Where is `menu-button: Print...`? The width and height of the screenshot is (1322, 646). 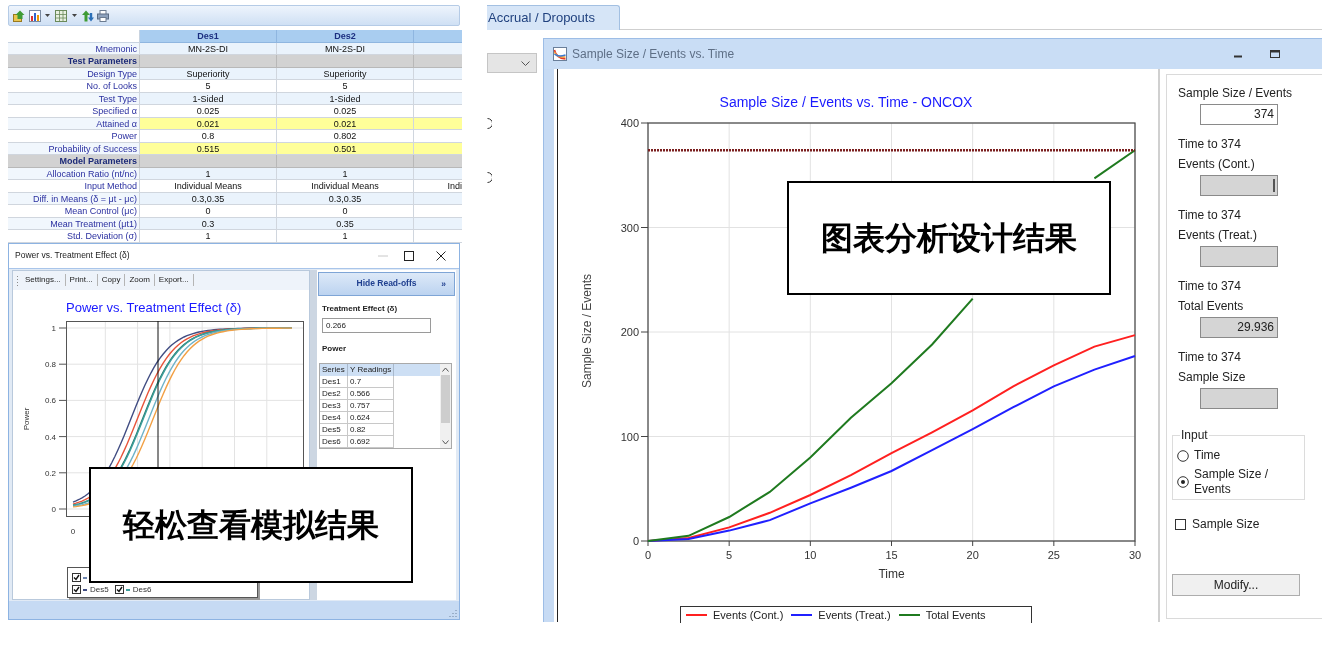 menu-button: Print... is located at coordinates (81, 280).